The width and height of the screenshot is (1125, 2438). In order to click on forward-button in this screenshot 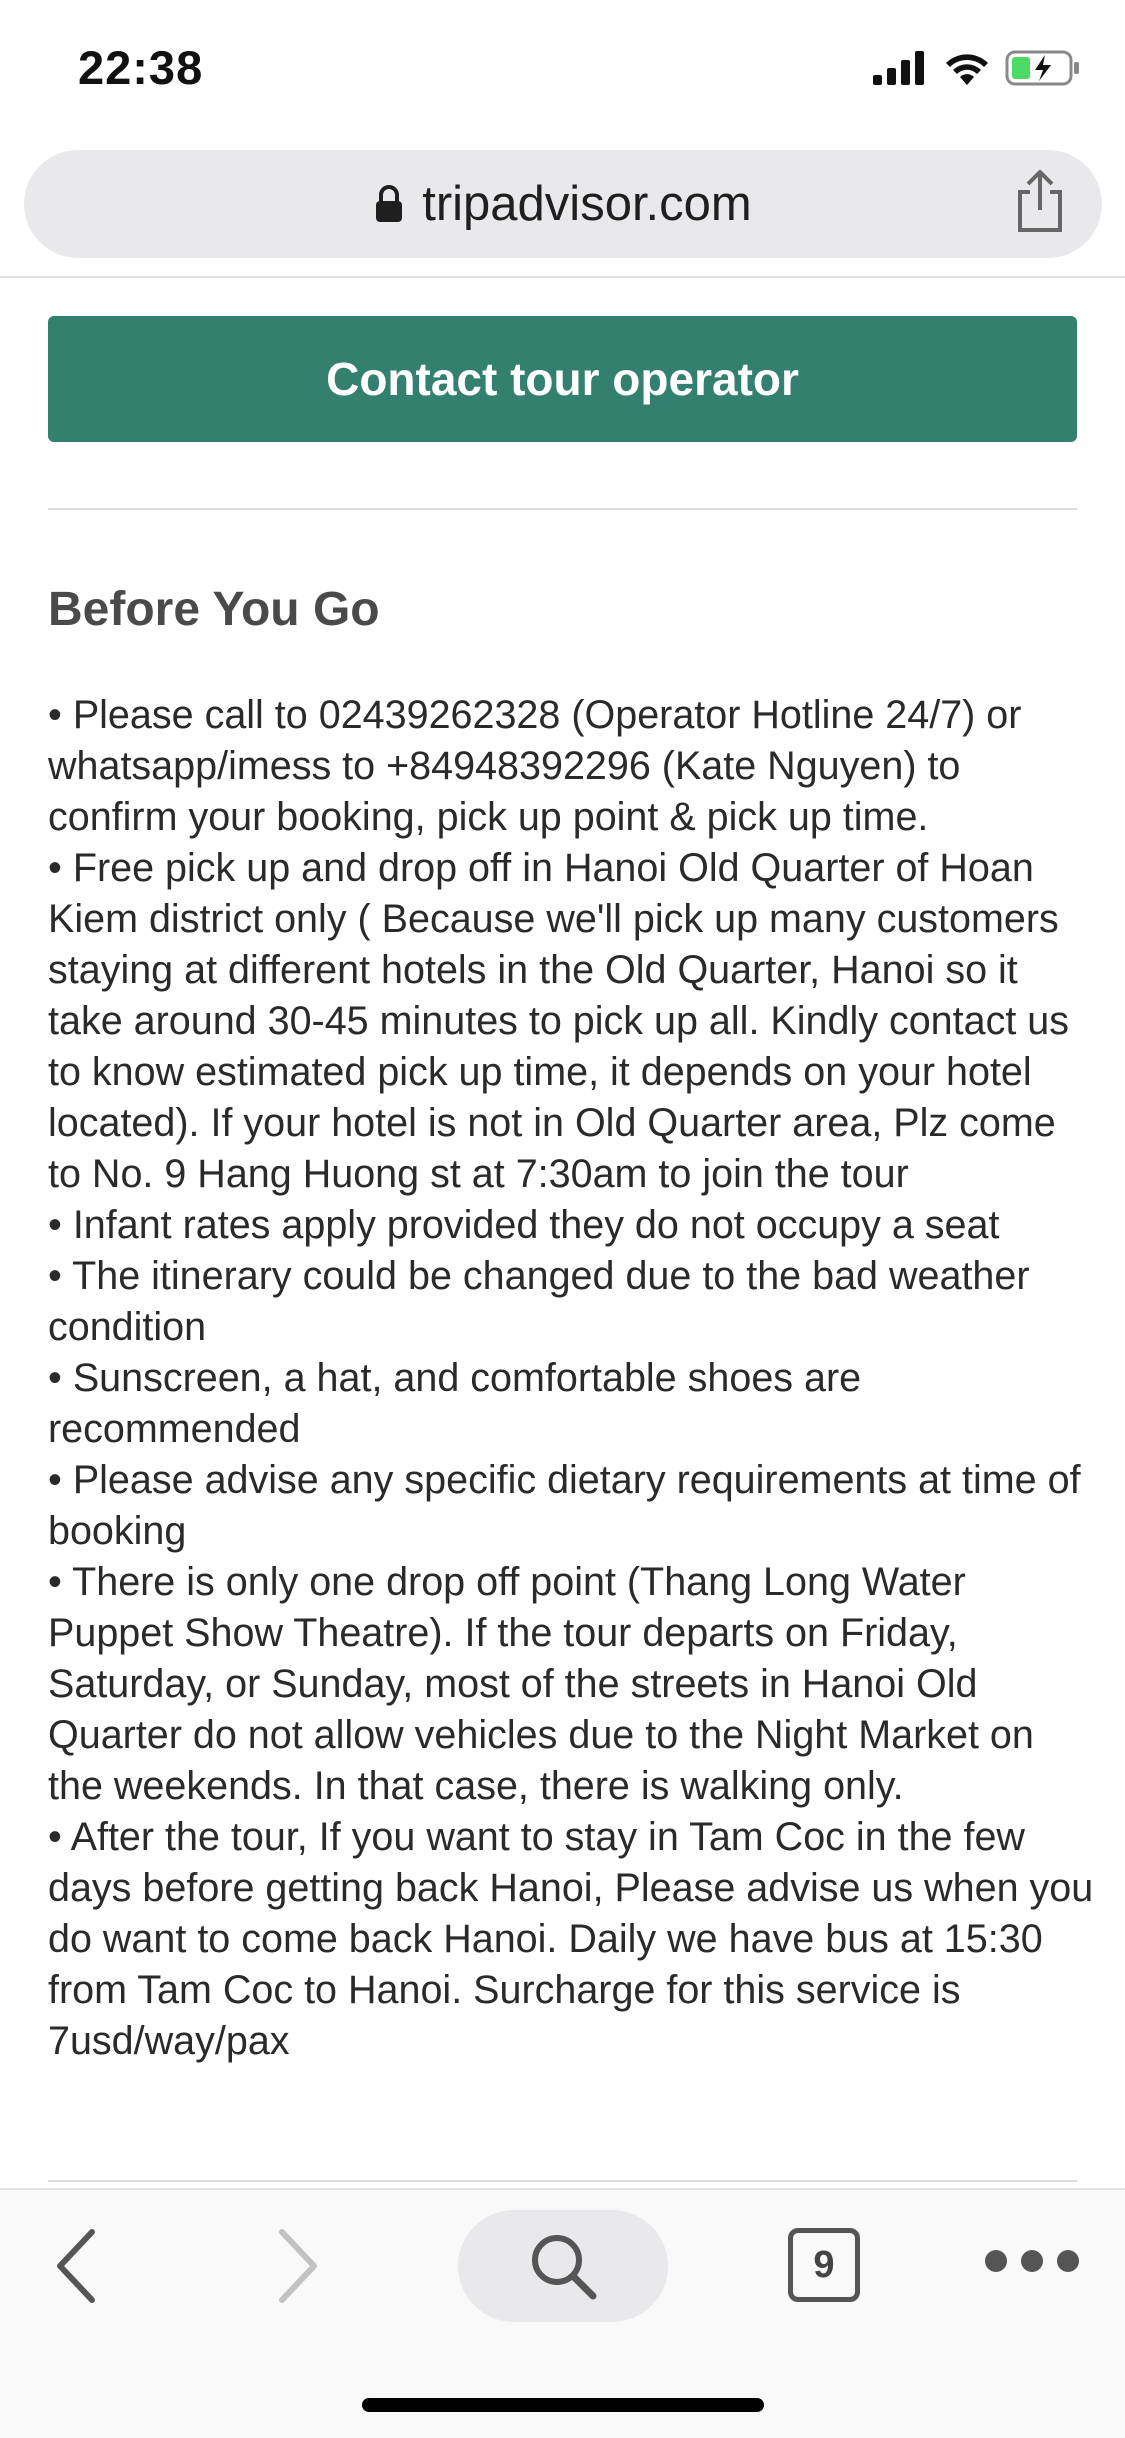, I will do `click(297, 2267)`.